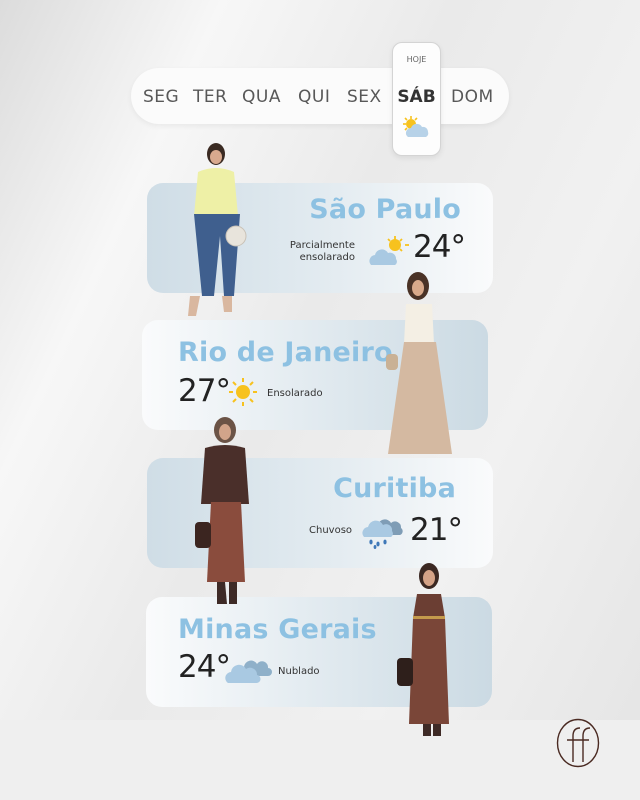 This screenshot has height=800, width=640. I want to click on cloud-icon, so click(248, 672).